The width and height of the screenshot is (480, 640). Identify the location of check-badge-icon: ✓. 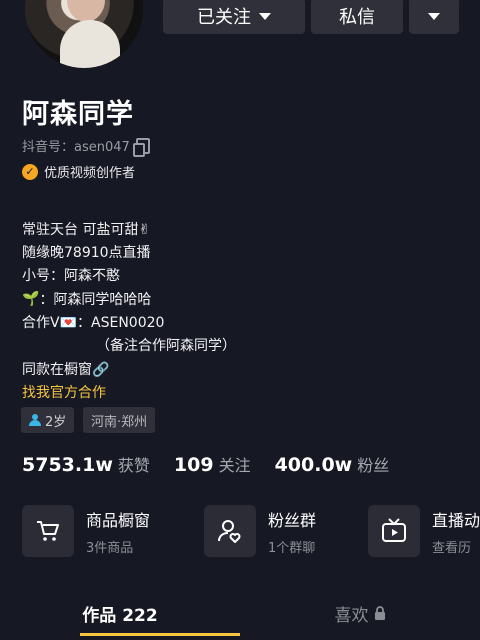
(30, 171).